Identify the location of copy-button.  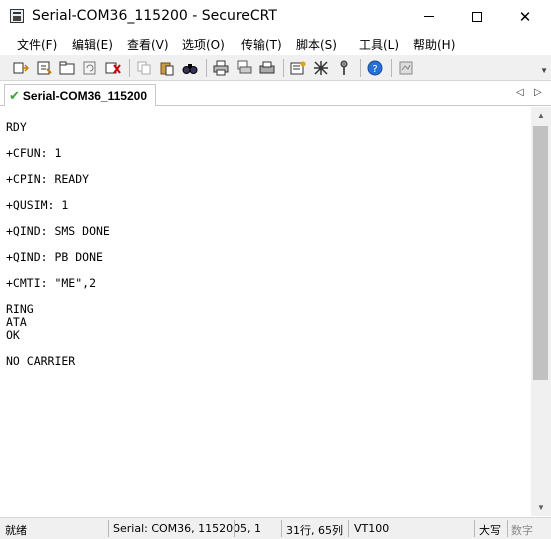
(144, 68).